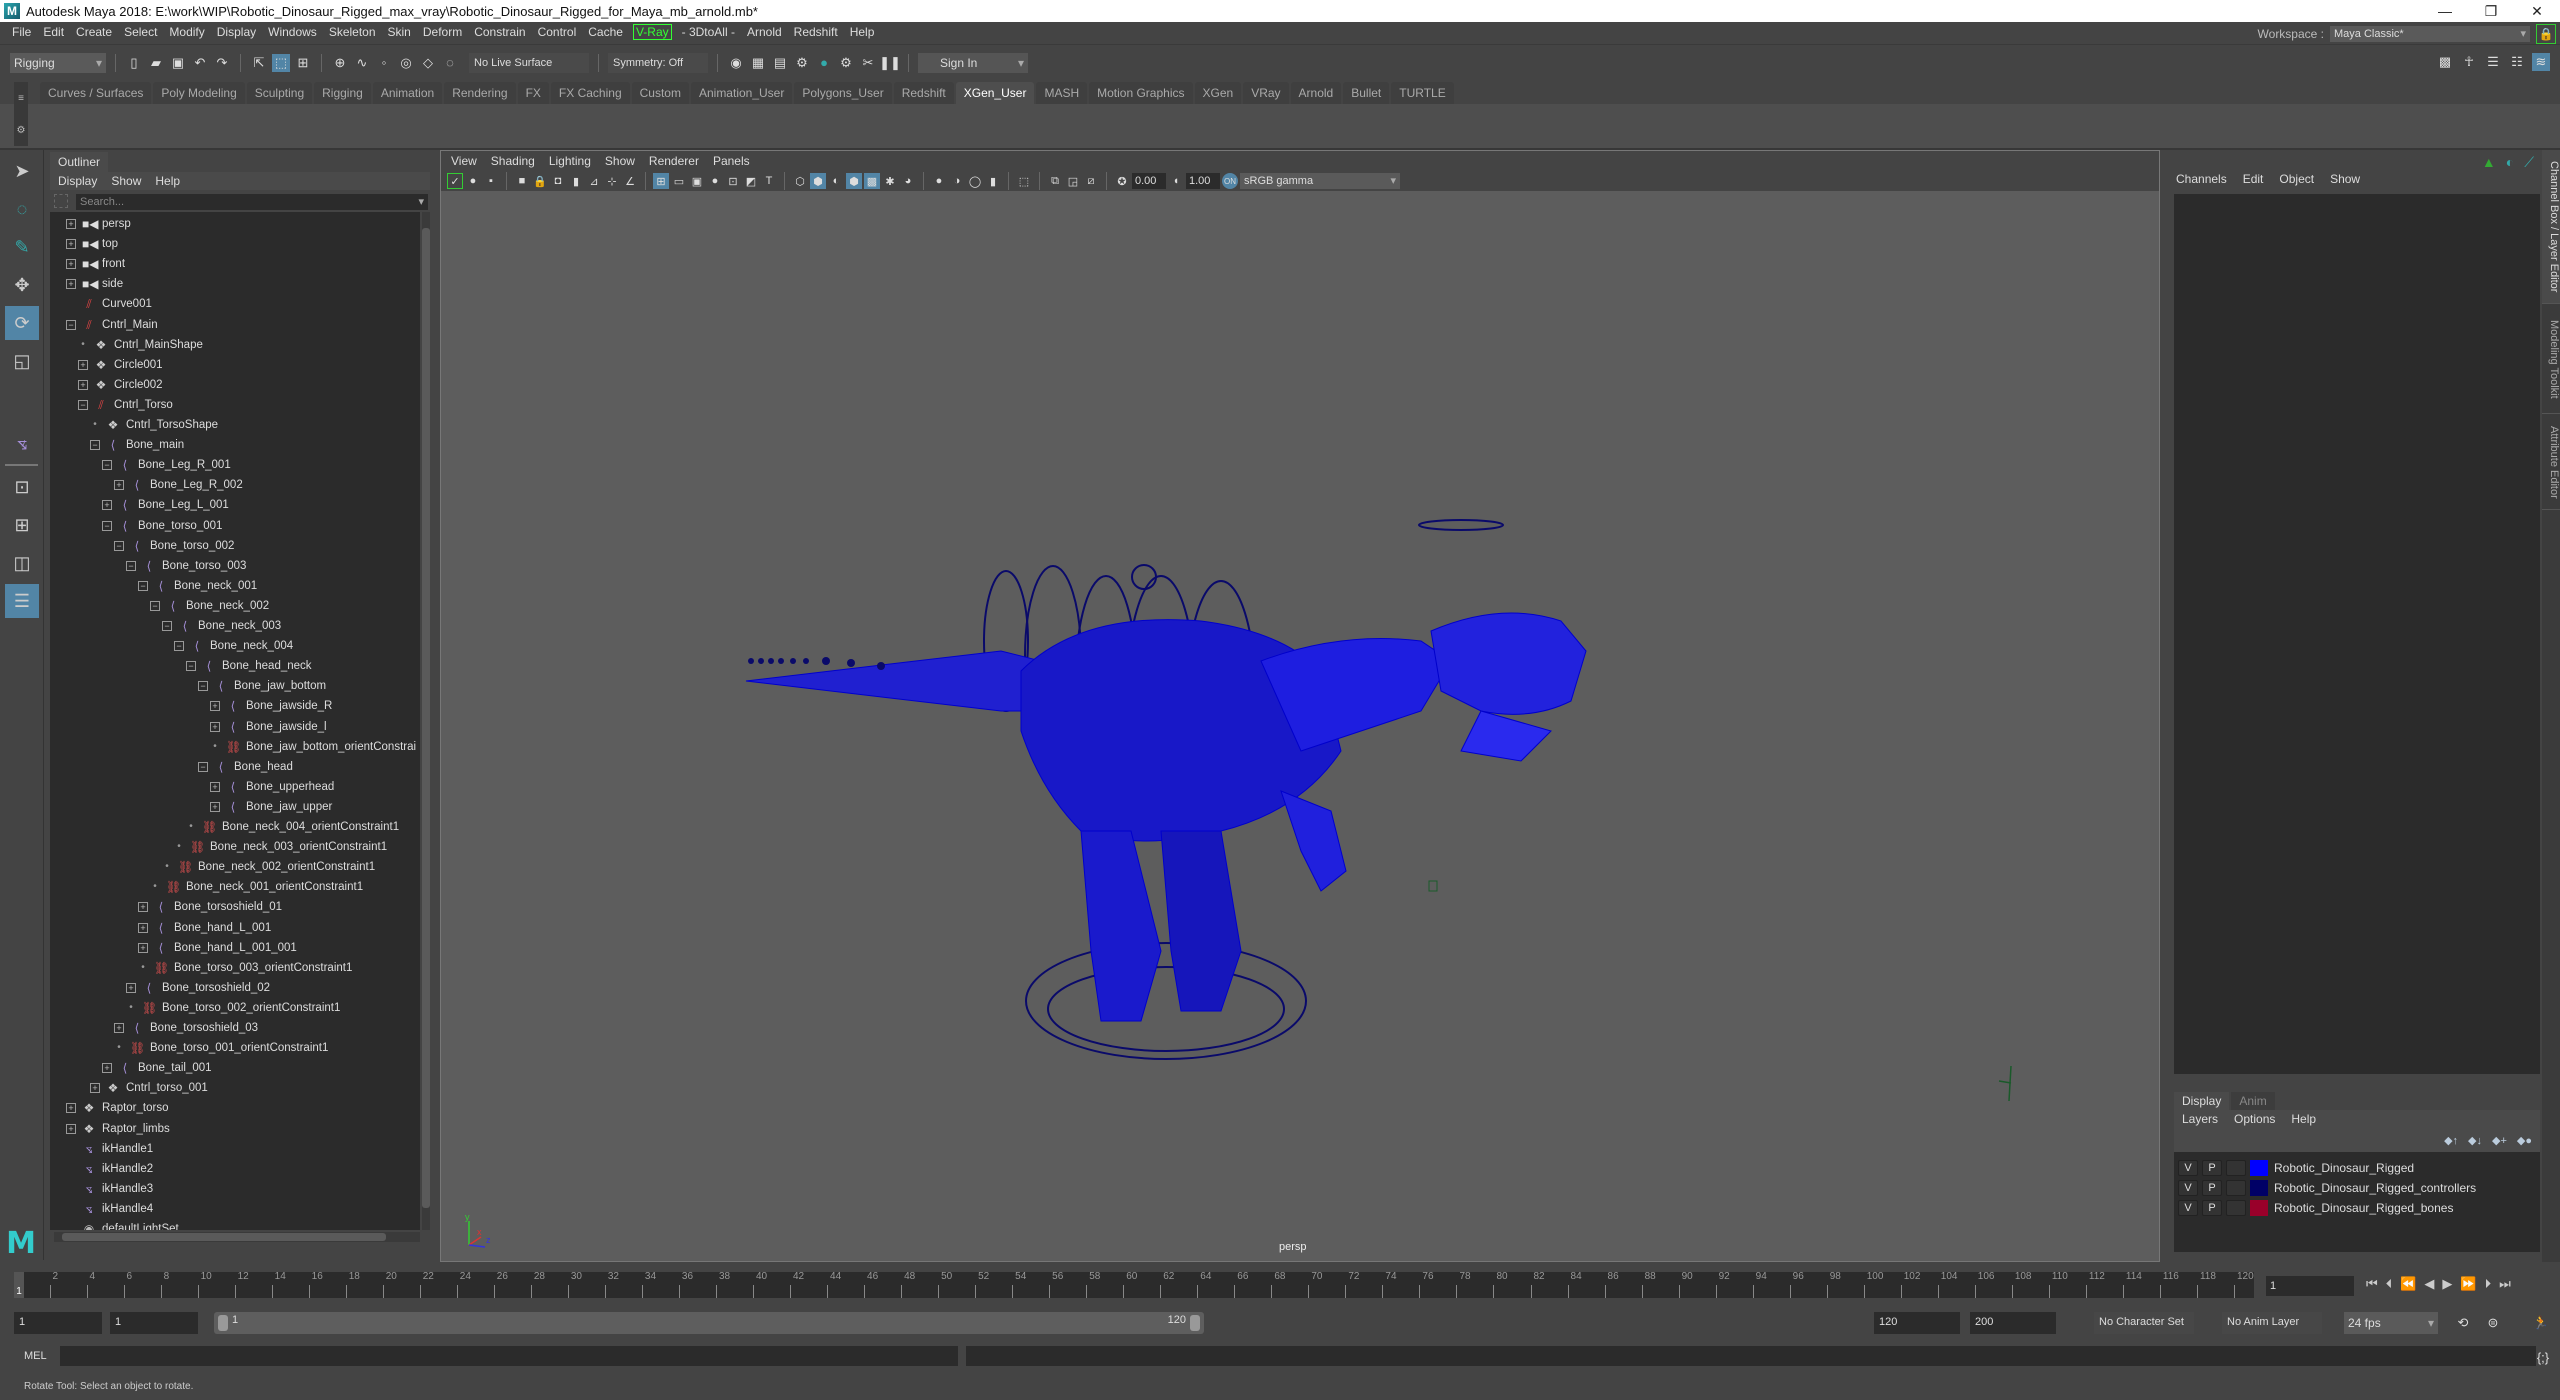  I want to click on step-forward-frame-icon: ⏵, so click(2488, 1284).